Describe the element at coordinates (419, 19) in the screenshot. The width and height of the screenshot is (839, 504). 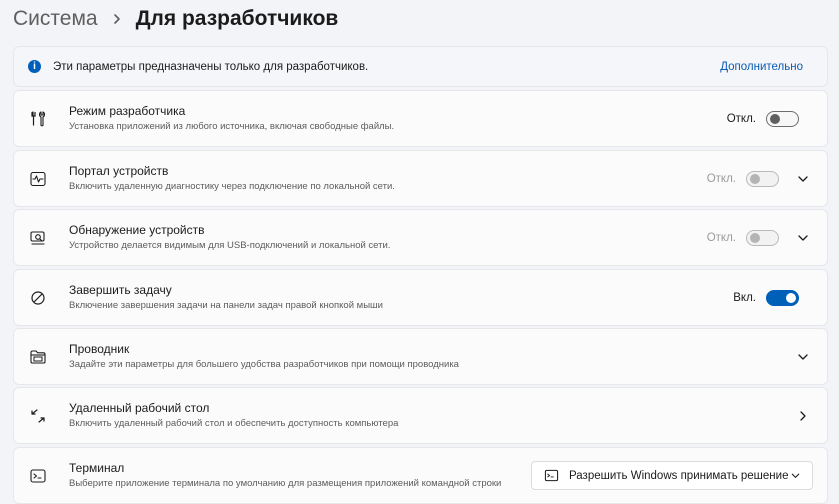
I see `breadcrumb: Система Для разработчиков` at that location.